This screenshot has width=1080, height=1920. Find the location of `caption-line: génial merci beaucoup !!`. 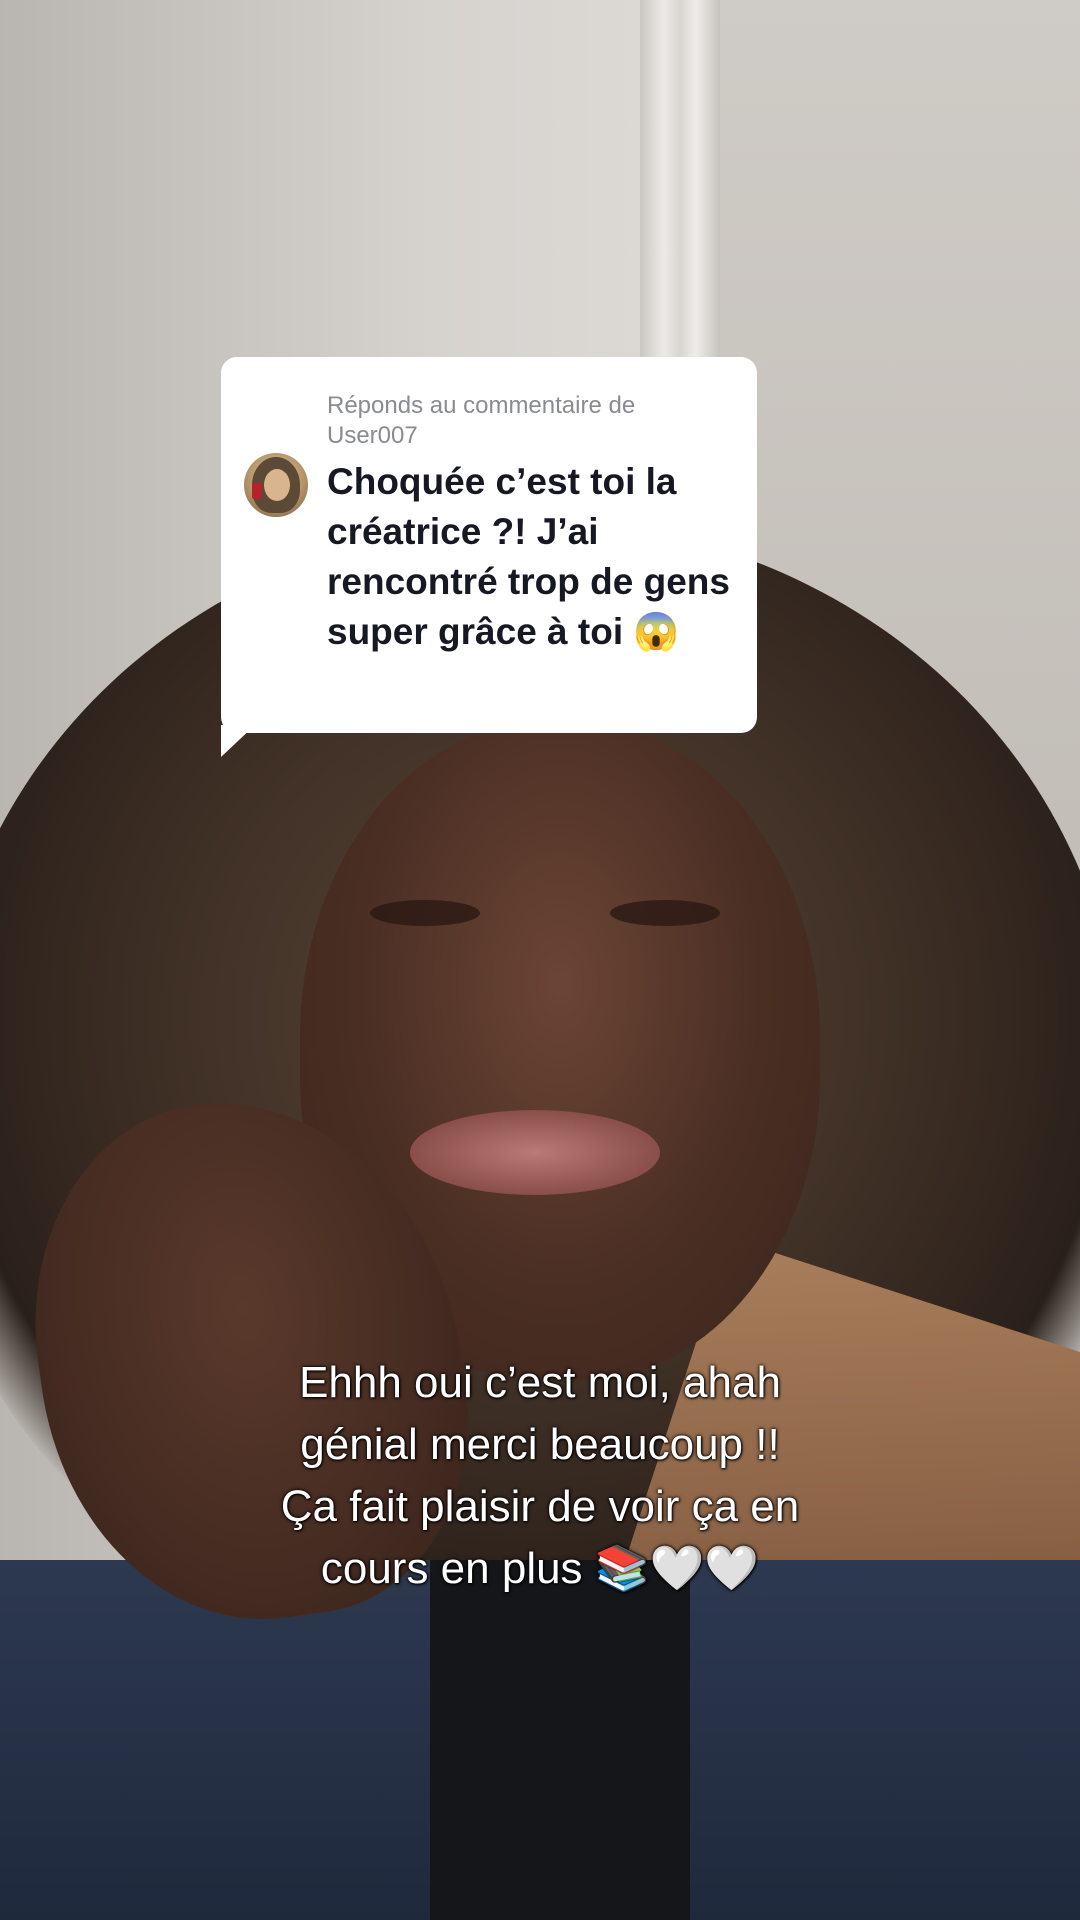

caption-line: génial merci beaucoup !! is located at coordinates (540, 1444).